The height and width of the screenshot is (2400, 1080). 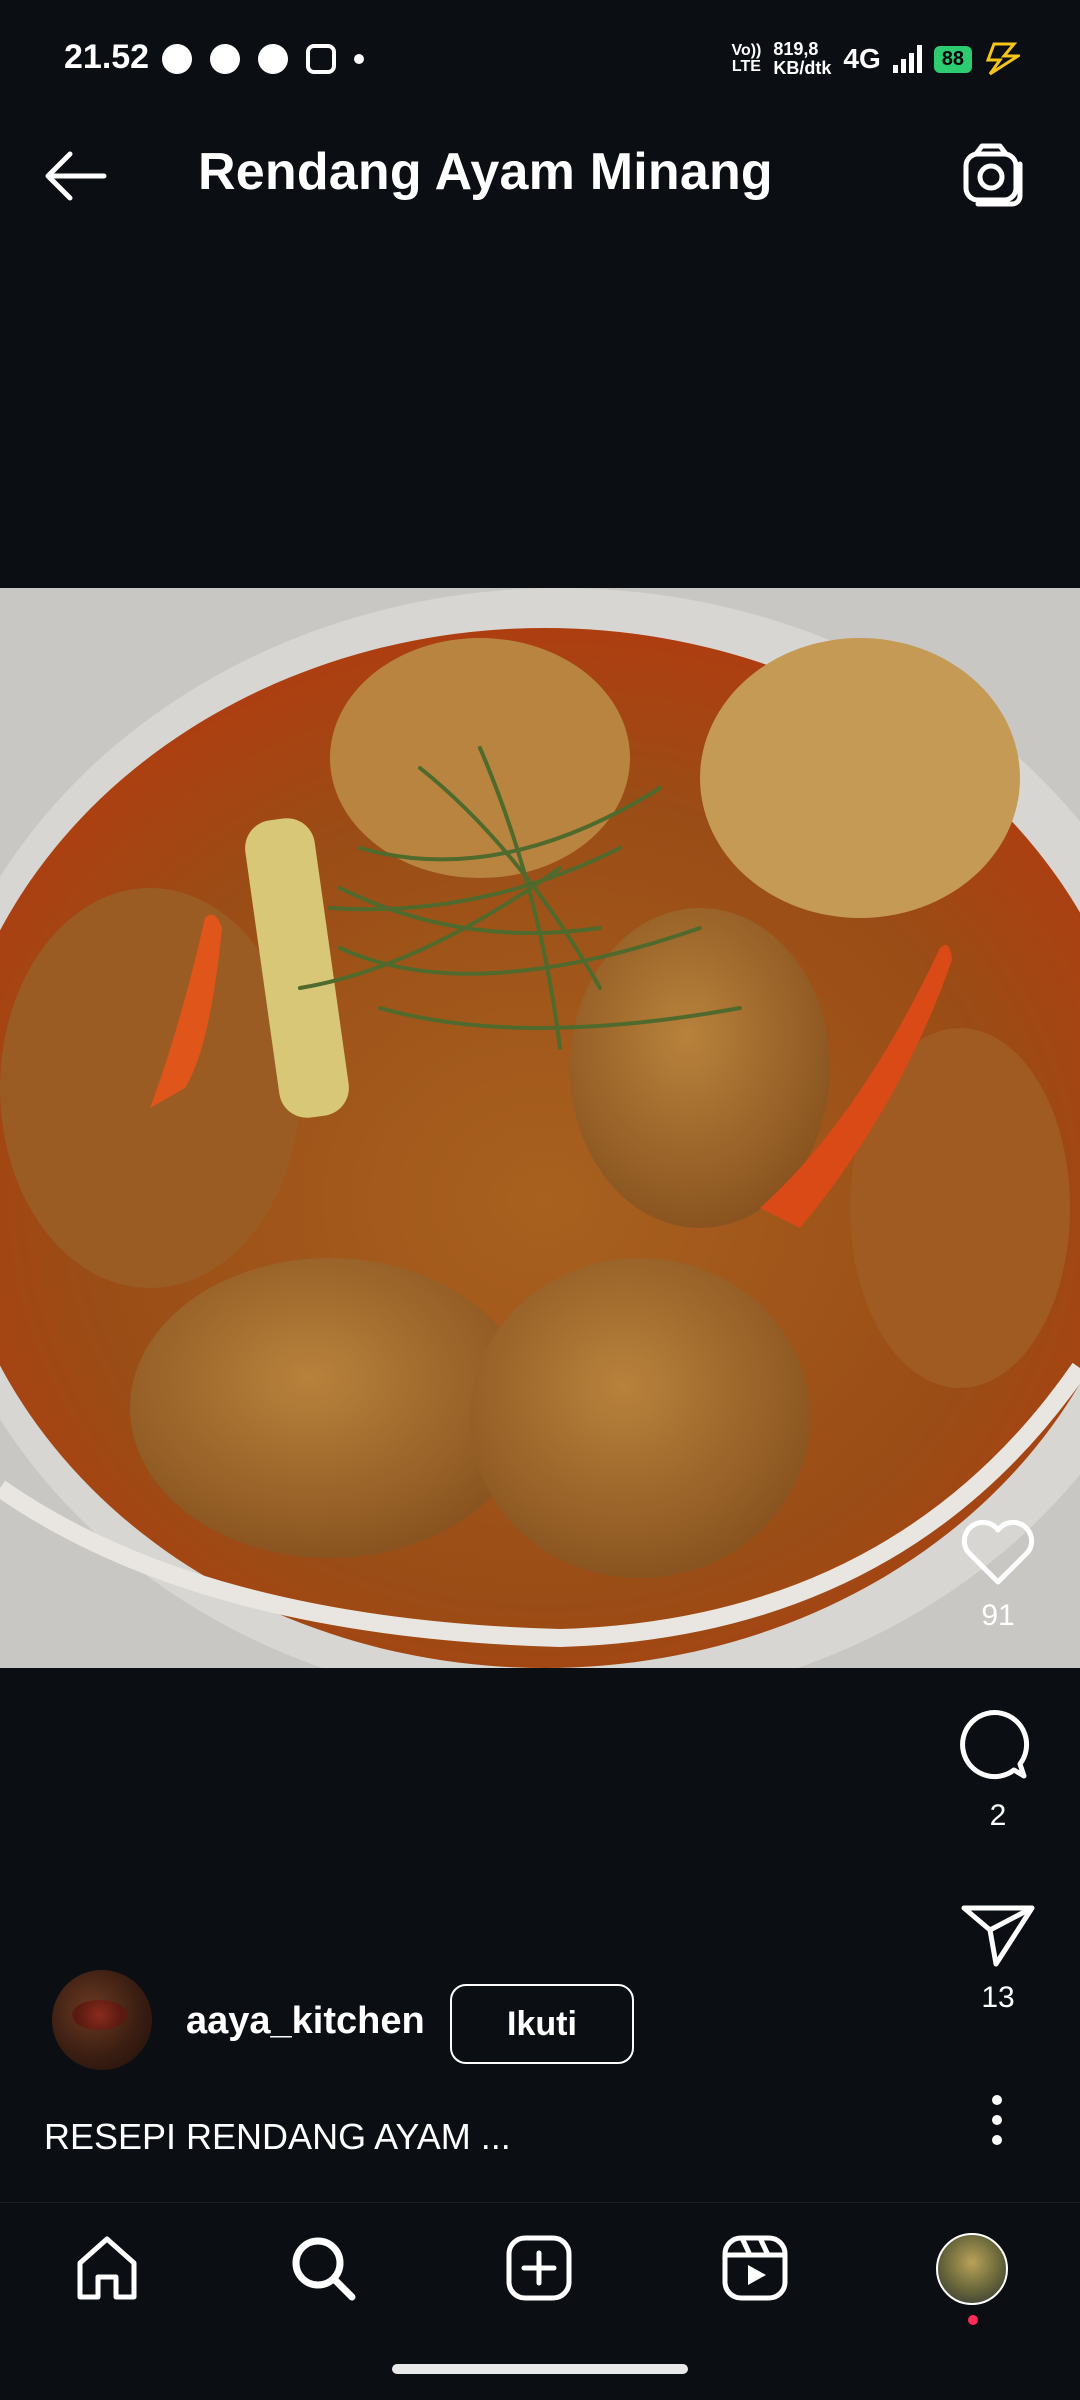 What do you see at coordinates (907, 59) in the screenshot?
I see `signal-icon` at bounding box center [907, 59].